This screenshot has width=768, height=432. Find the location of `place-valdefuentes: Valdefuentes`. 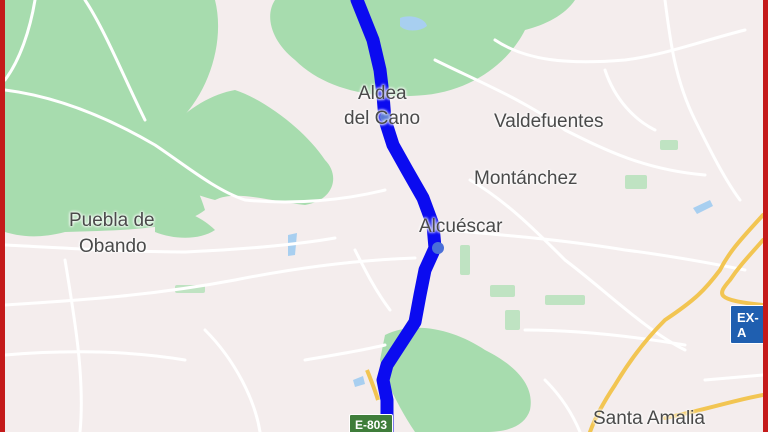

place-valdefuentes: Valdefuentes is located at coordinates (549, 121).